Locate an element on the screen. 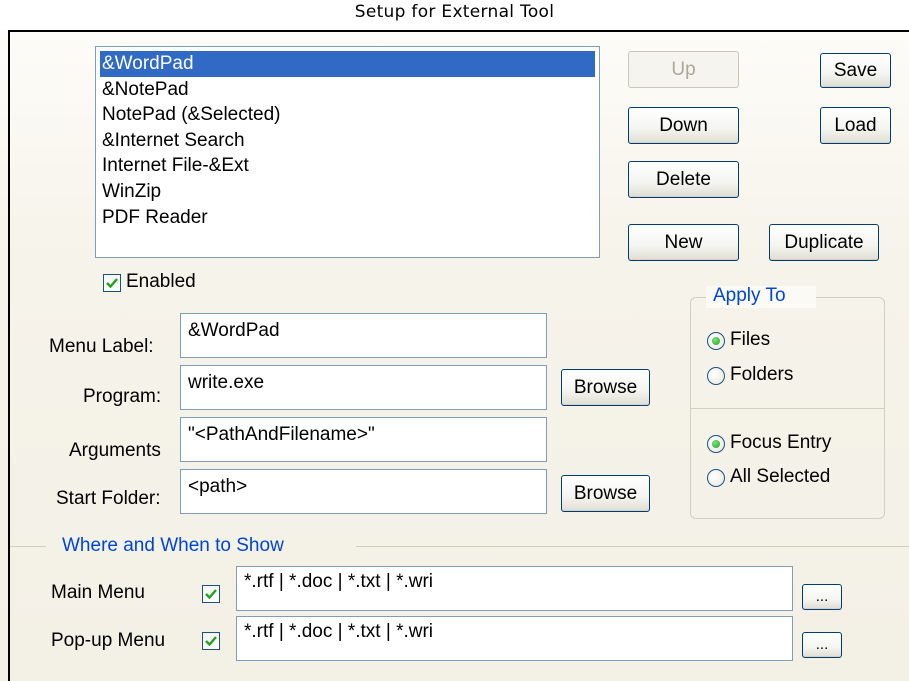 The width and height of the screenshot is (909, 681). save-button: Save is located at coordinates (855, 70).